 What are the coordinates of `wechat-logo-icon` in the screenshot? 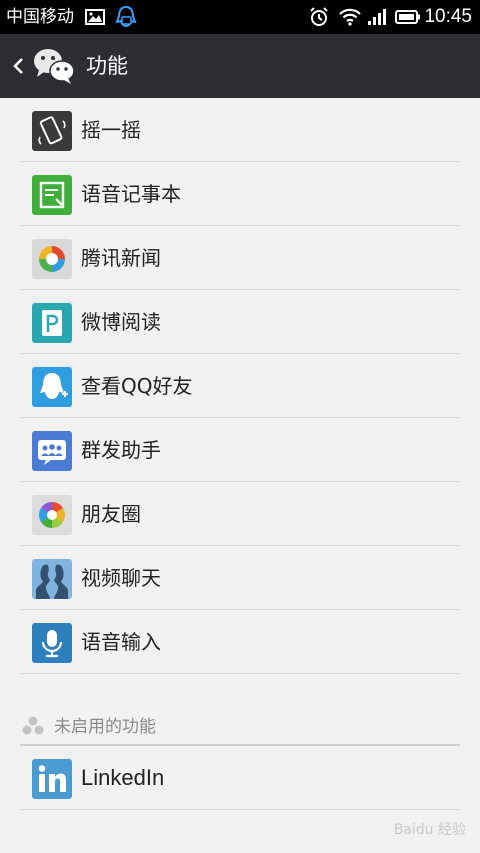 It's located at (54, 66).